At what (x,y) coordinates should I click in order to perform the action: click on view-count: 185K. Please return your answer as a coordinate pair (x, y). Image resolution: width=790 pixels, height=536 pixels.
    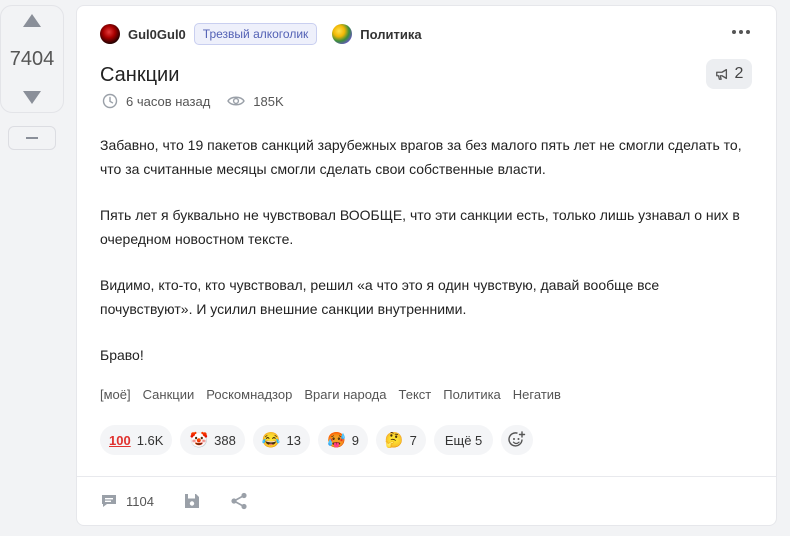
    Looking at the image, I should click on (268, 101).